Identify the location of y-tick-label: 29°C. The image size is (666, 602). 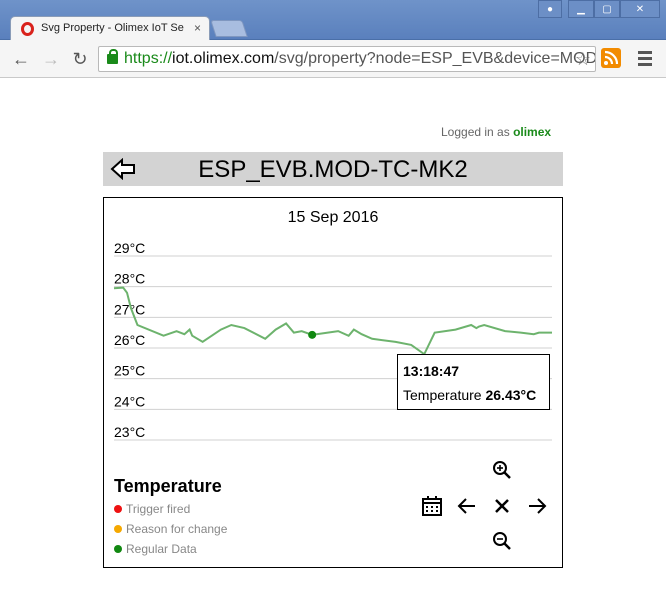
(129, 248).